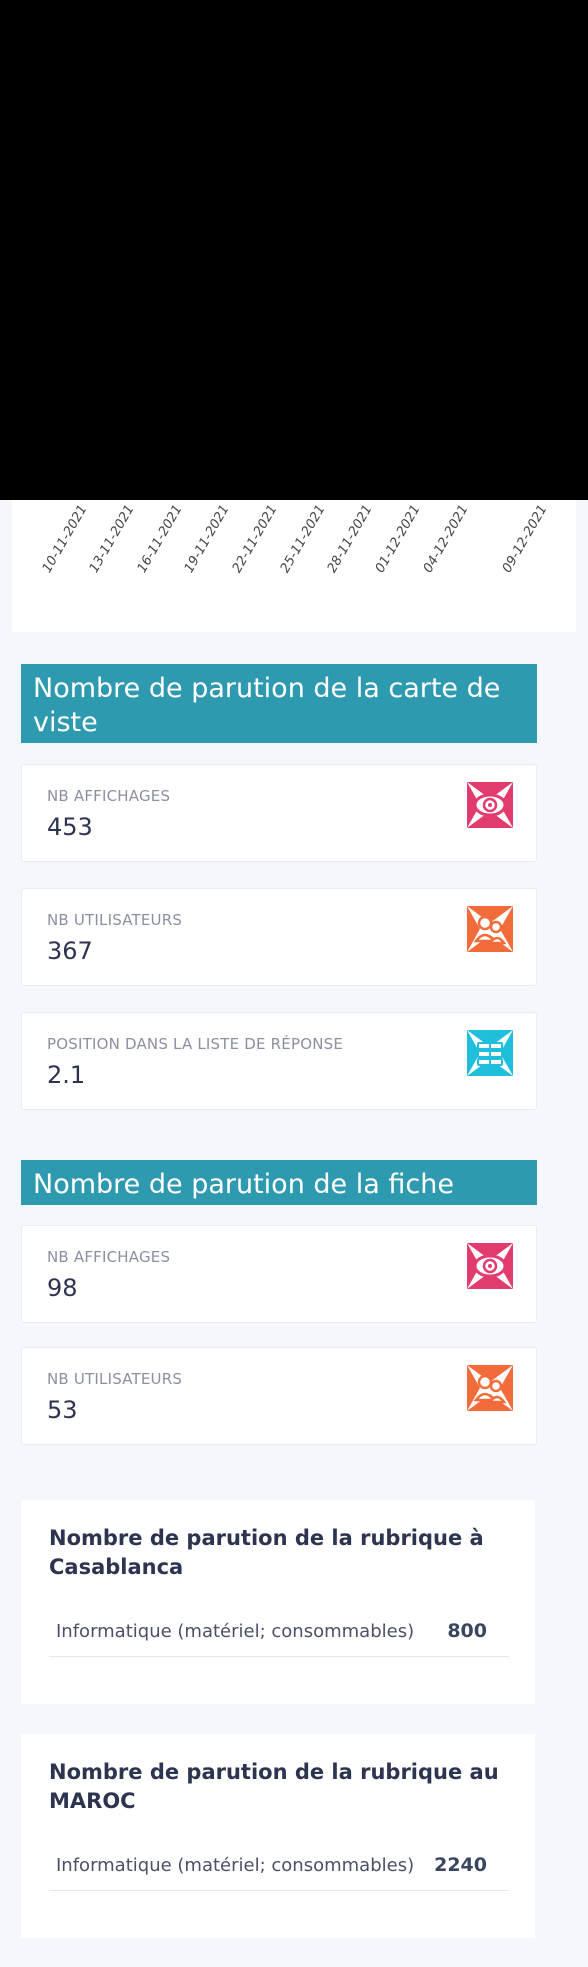 Image resolution: width=588 pixels, height=1967 pixels. What do you see at coordinates (62, 1410) in the screenshot?
I see `stat-value: 53` at bounding box center [62, 1410].